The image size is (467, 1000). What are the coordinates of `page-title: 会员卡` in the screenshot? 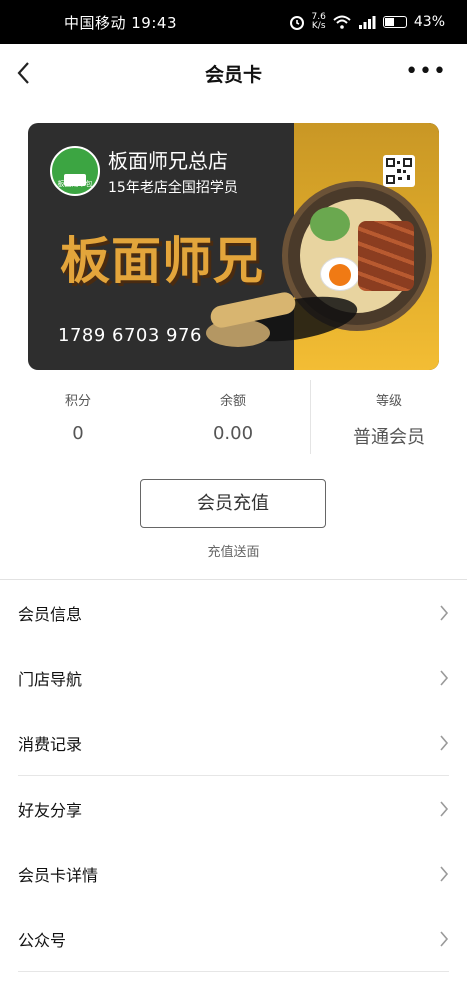 It's located at (233, 74).